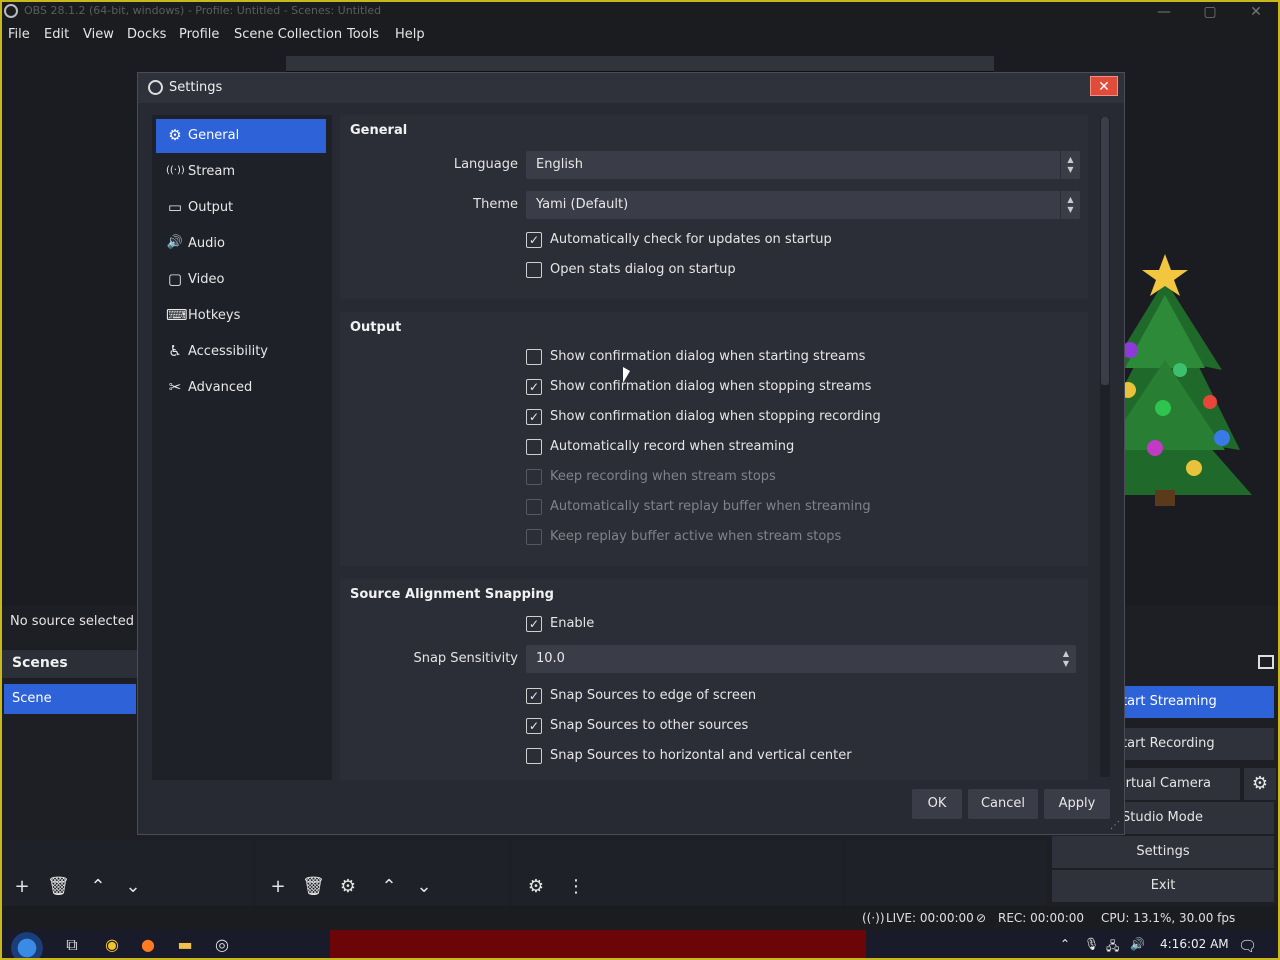  I want to click on rec-status: REC: 00:00:00, so click(1041, 918).